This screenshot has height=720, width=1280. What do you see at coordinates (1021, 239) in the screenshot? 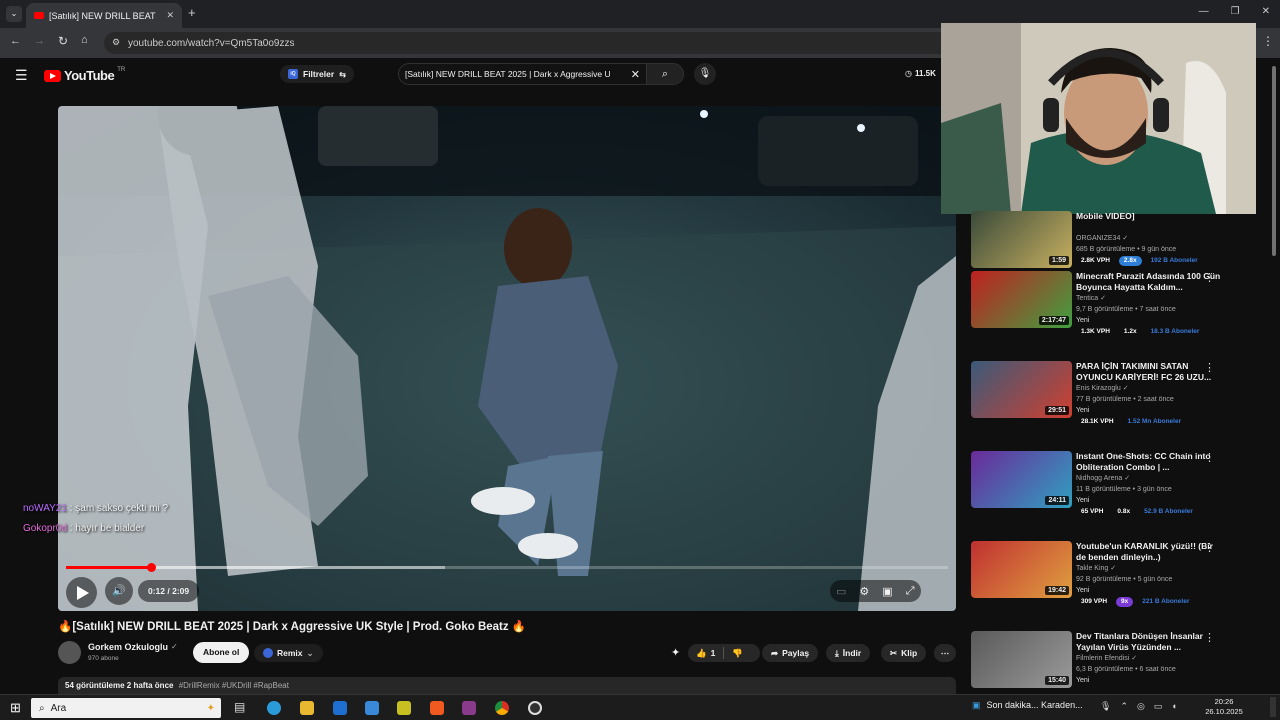
I see `suggestion-thumbnail: 1:59` at bounding box center [1021, 239].